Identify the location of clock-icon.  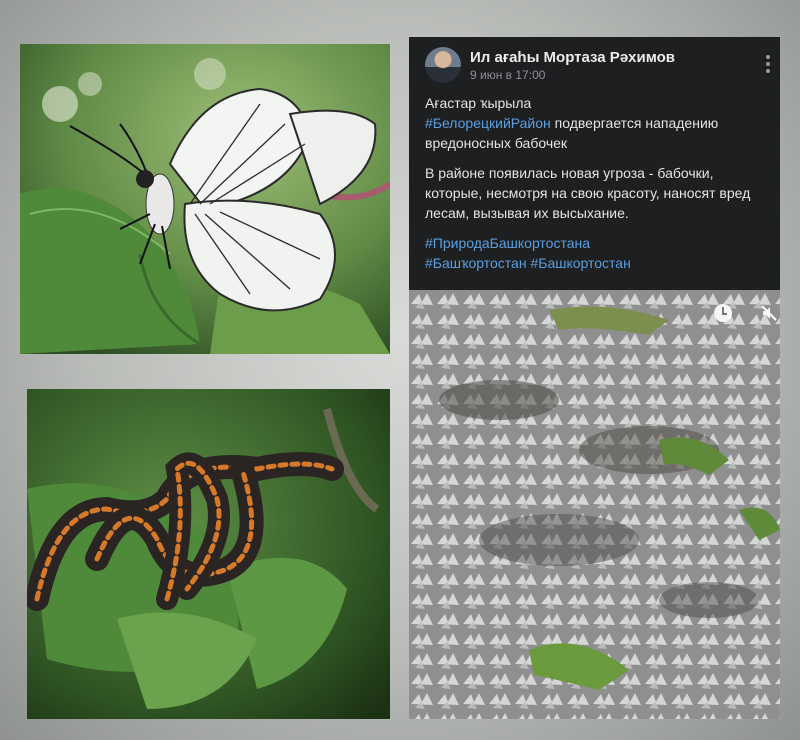
(723, 313).